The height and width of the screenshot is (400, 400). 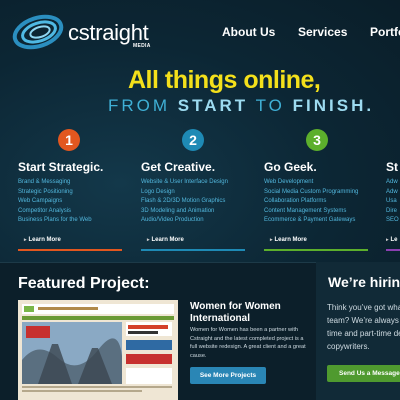 I want to click on service-link: SEO, so click(x=392, y=221).